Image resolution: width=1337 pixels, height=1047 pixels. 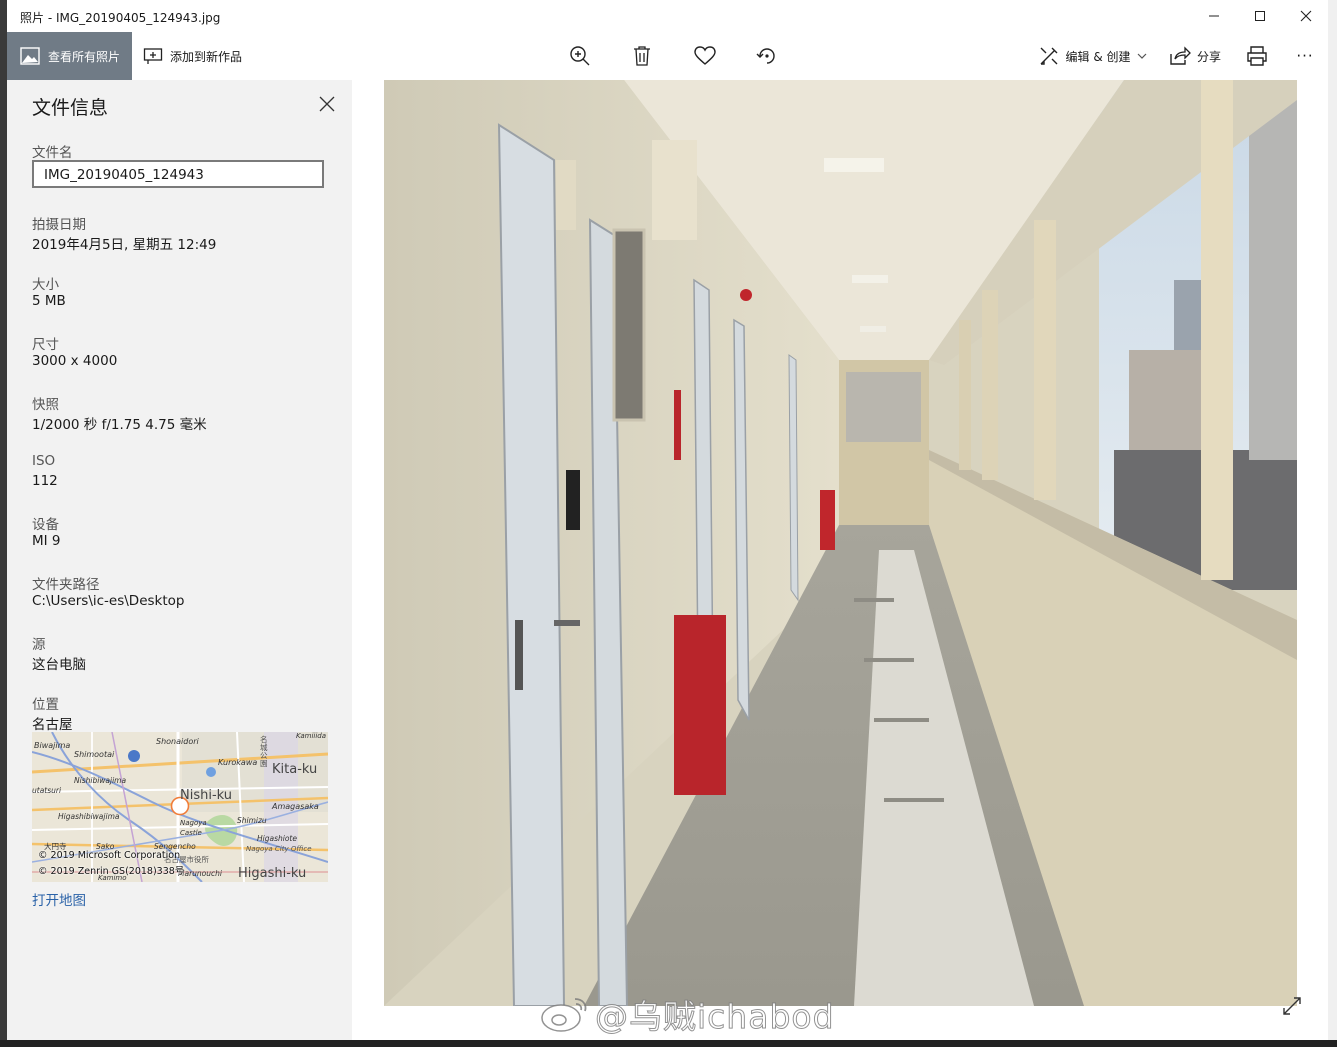 What do you see at coordinates (667, 16) in the screenshot?
I see `title-bar: 照片 - IMG_20190405_124943.jpg` at bounding box center [667, 16].